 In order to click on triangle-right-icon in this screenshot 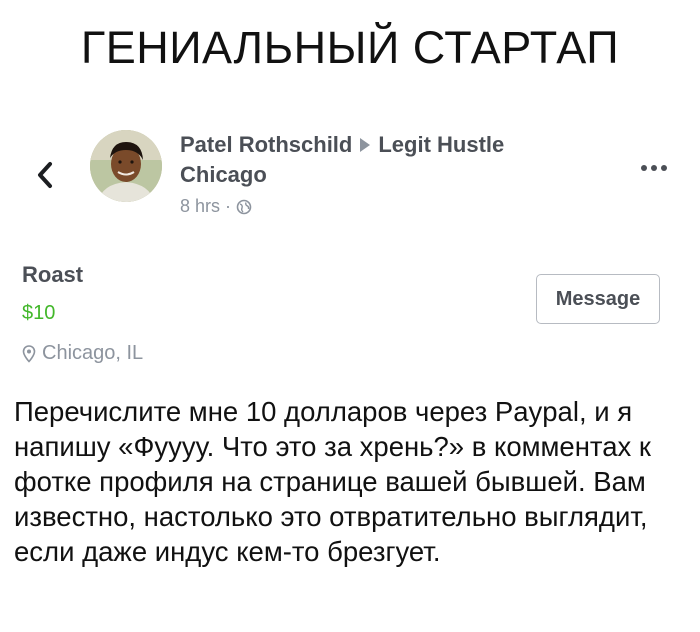, I will do `click(365, 145)`.